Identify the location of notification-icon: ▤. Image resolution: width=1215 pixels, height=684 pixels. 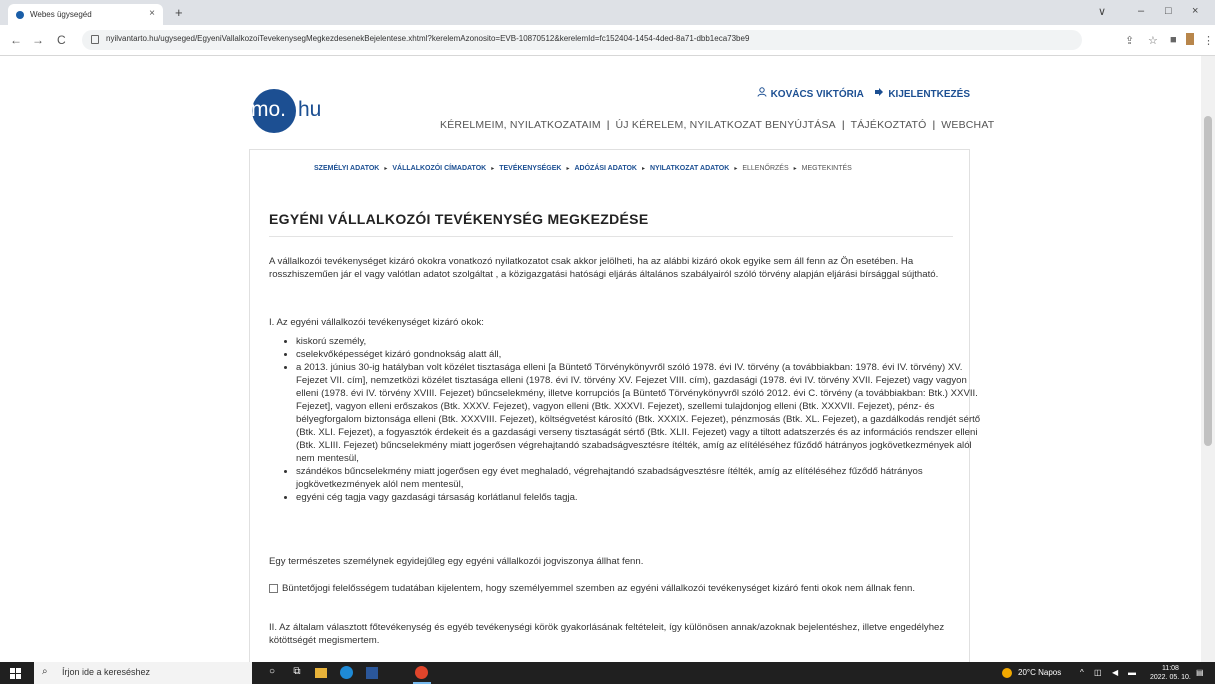
(1200, 672).